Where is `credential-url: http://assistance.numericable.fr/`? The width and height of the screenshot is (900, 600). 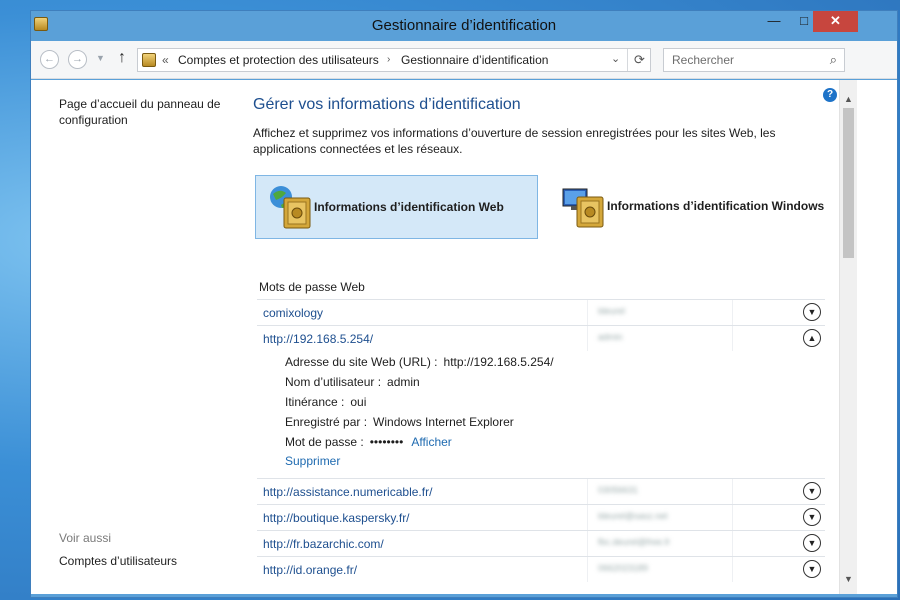
credential-url: http://assistance.numericable.fr/ is located at coordinates (347, 492).